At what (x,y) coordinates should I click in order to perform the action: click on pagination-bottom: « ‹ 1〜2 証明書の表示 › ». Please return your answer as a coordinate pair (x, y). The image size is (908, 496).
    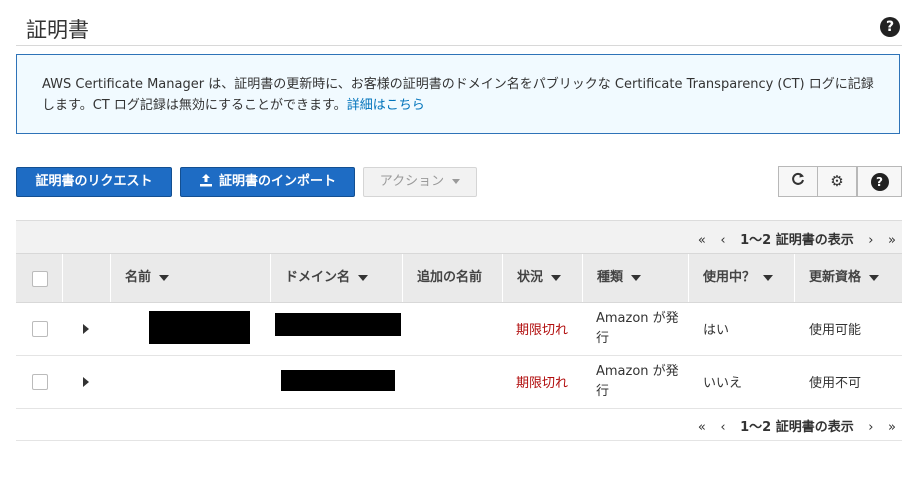
    Looking at the image, I should click on (792, 425).